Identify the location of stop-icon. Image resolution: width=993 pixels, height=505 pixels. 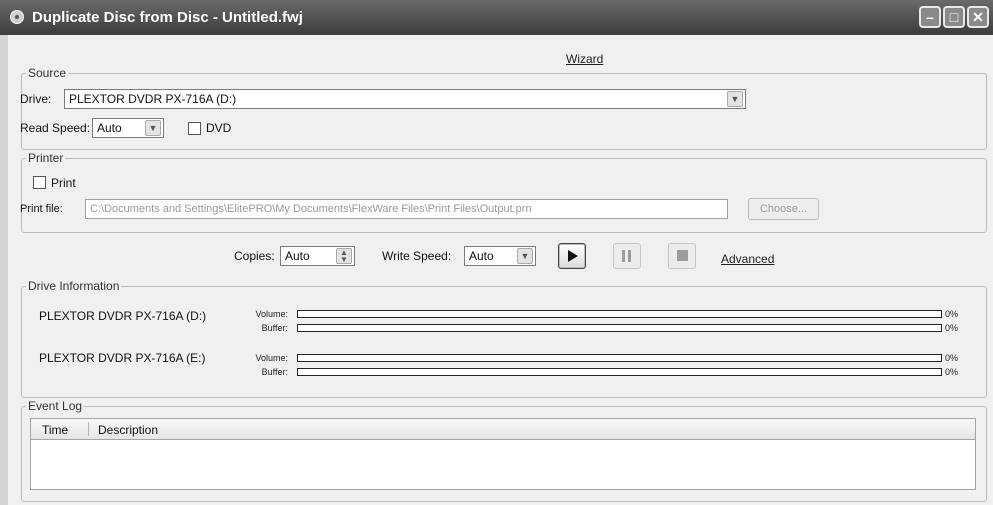
(682, 255).